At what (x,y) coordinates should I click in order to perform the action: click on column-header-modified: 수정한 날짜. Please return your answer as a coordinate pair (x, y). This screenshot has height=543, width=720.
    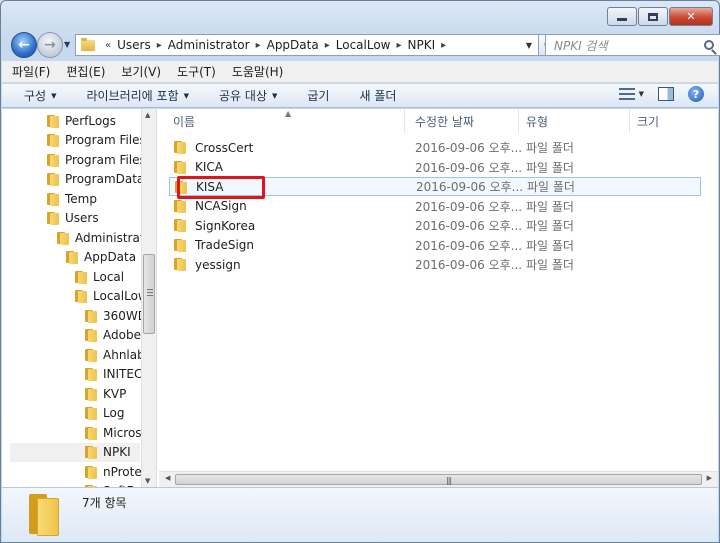
    Looking at the image, I should click on (464, 121).